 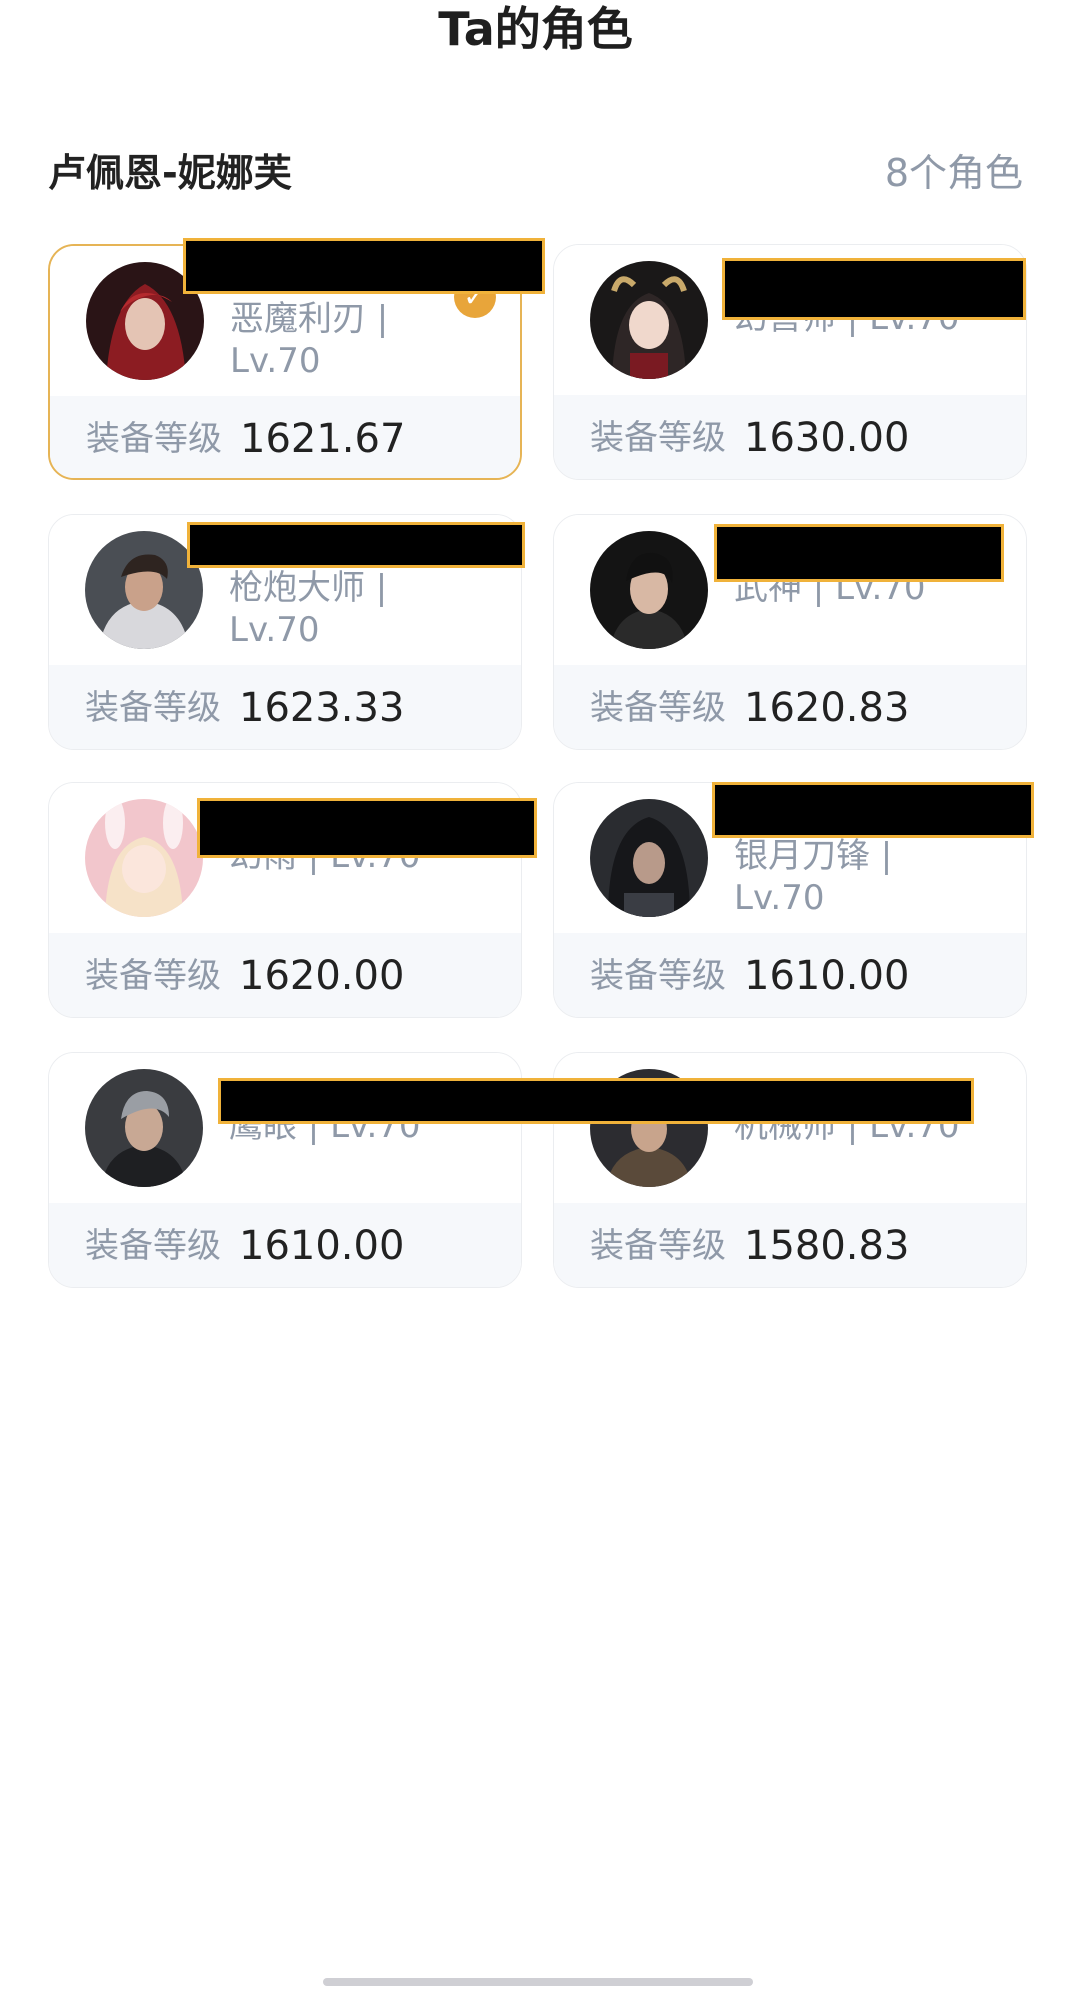 I want to click on server-name: 卢佩恩-妮娜芙, so click(x=170, y=173).